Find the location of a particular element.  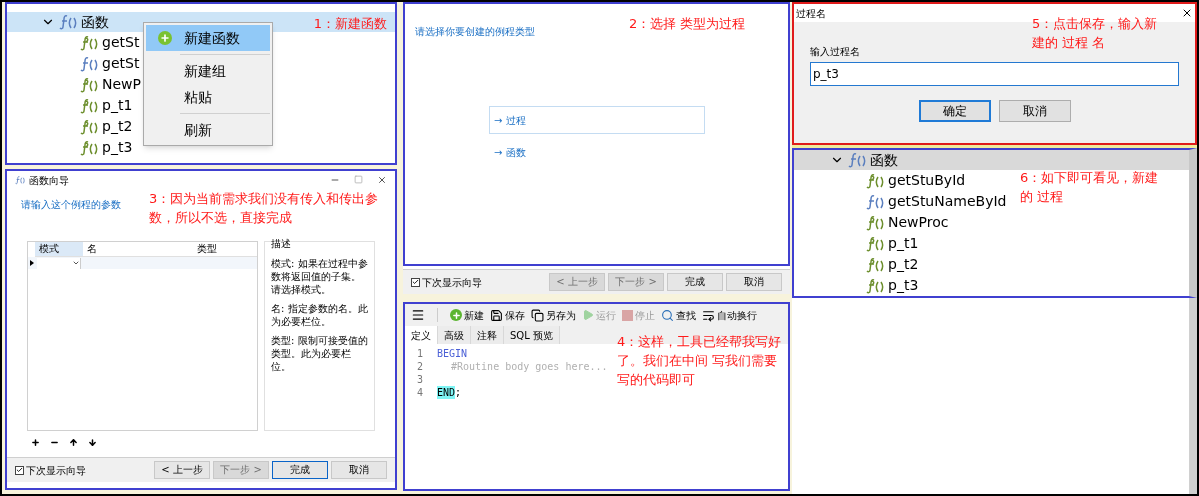

routine-type-option: → 函数 is located at coordinates (597, 152).